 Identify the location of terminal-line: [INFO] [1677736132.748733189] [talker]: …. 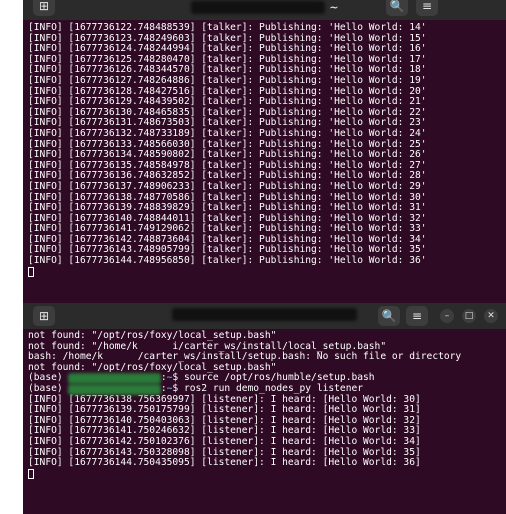
(227, 133).